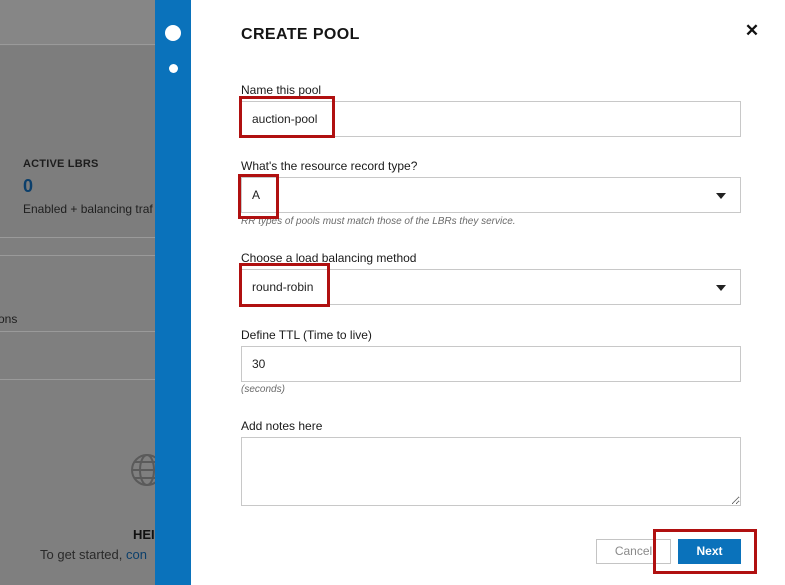 The height and width of the screenshot is (585, 785). I want to click on help-title: HEI, so click(144, 534).